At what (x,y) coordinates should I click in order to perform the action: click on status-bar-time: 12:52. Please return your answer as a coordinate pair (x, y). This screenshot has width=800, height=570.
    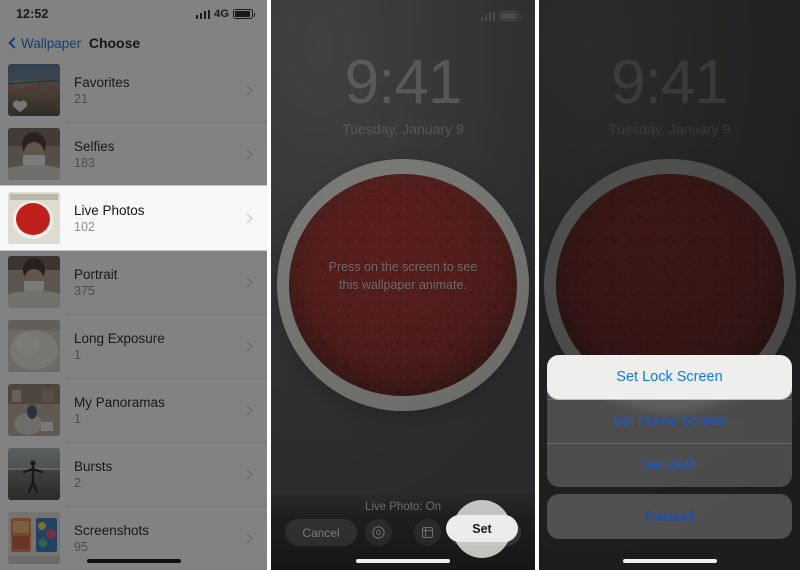
    Looking at the image, I should click on (32, 14).